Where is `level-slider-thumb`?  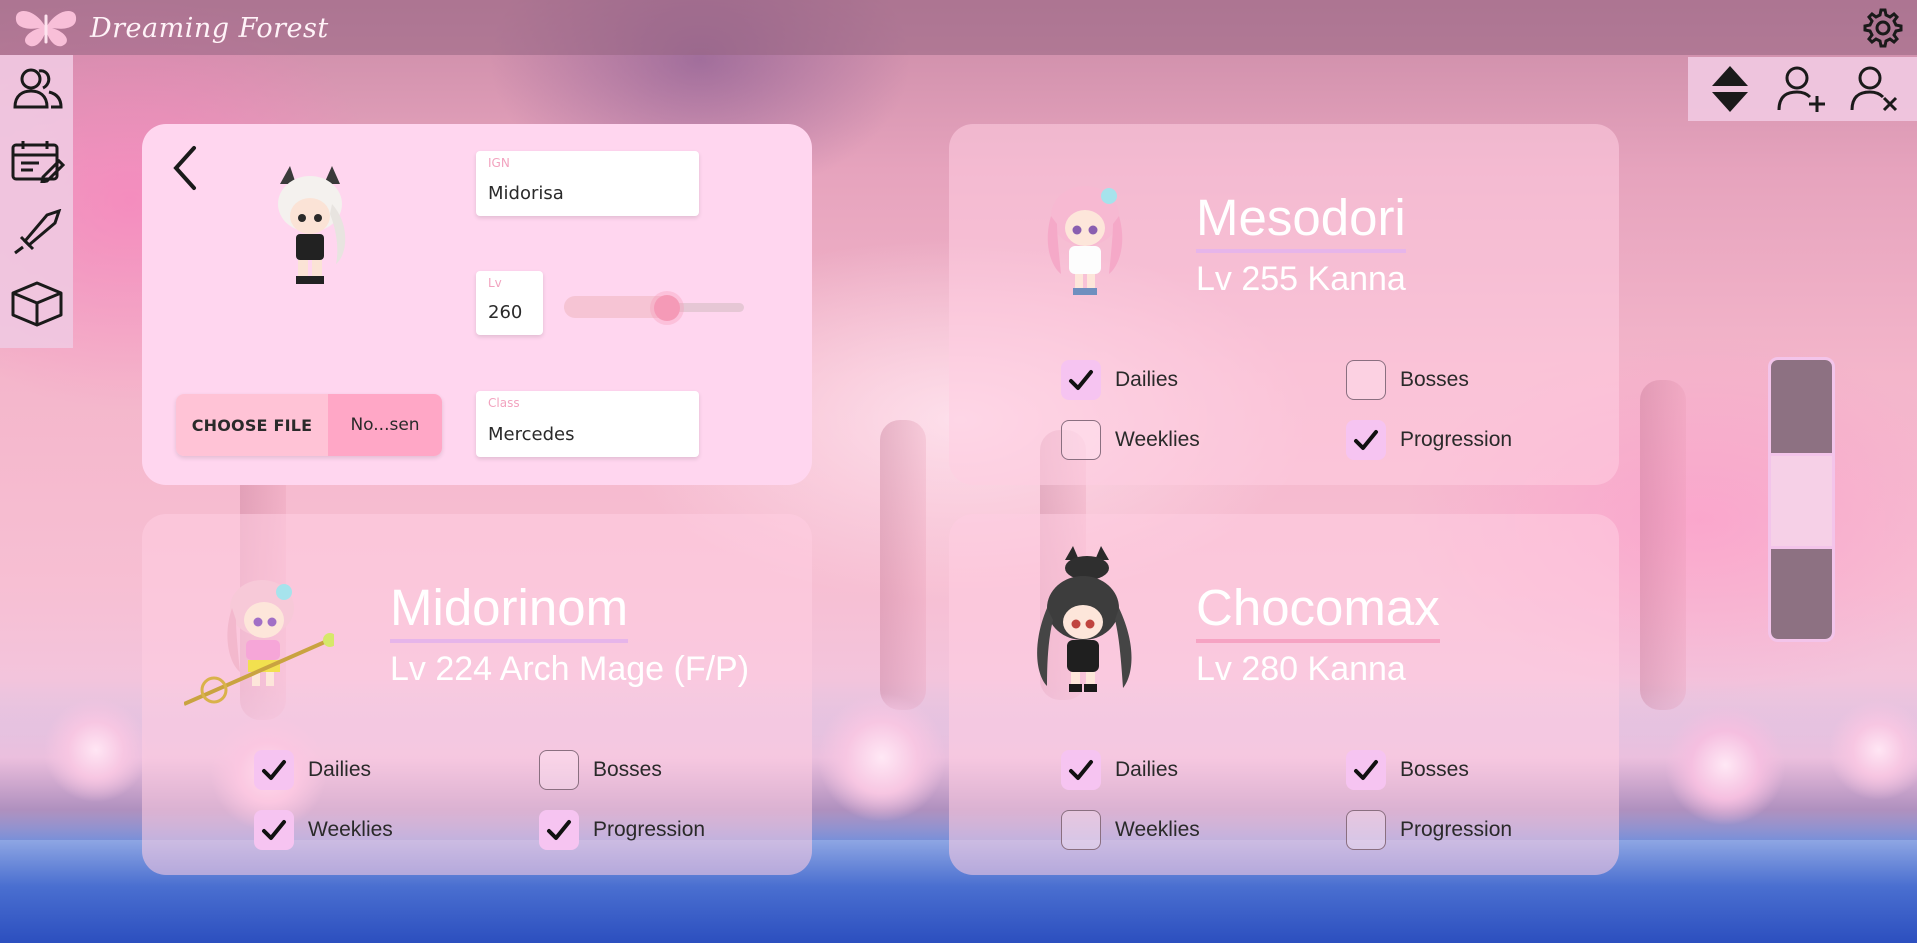 level-slider-thumb is located at coordinates (667, 308).